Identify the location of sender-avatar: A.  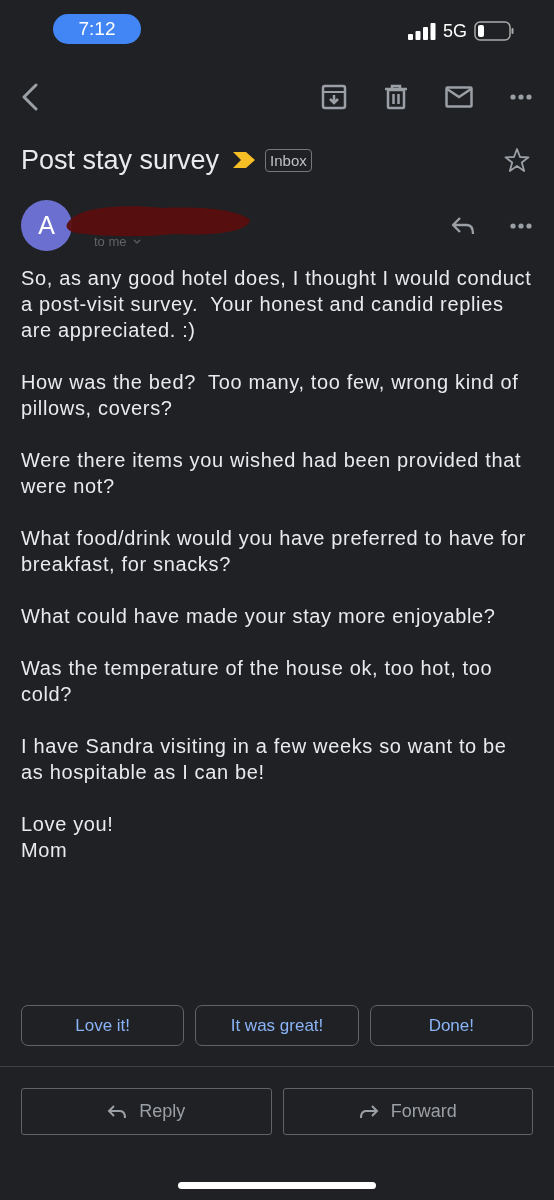
(46, 225).